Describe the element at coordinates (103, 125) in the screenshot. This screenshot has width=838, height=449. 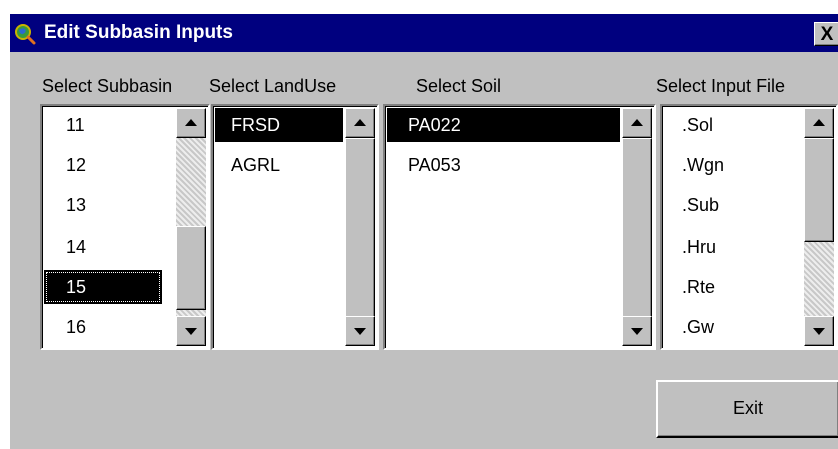
I see `list-item: 11` at that location.